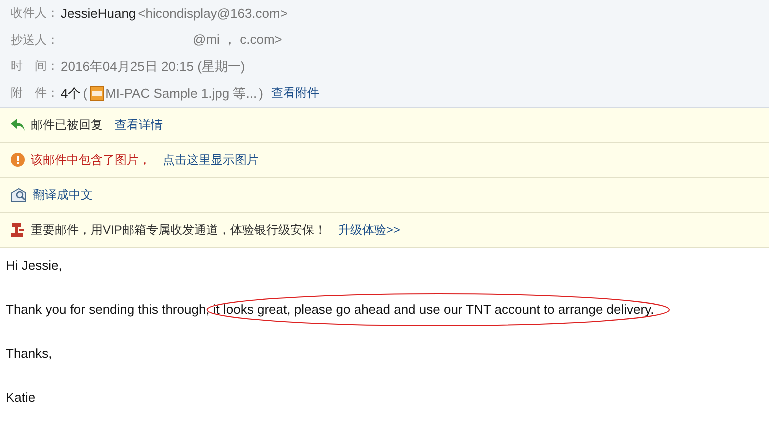 Image resolution: width=769 pixels, height=429 pixels. Describe the element at coordinates (19, 195) in the screenshot. I see `translate-icon` at that location.